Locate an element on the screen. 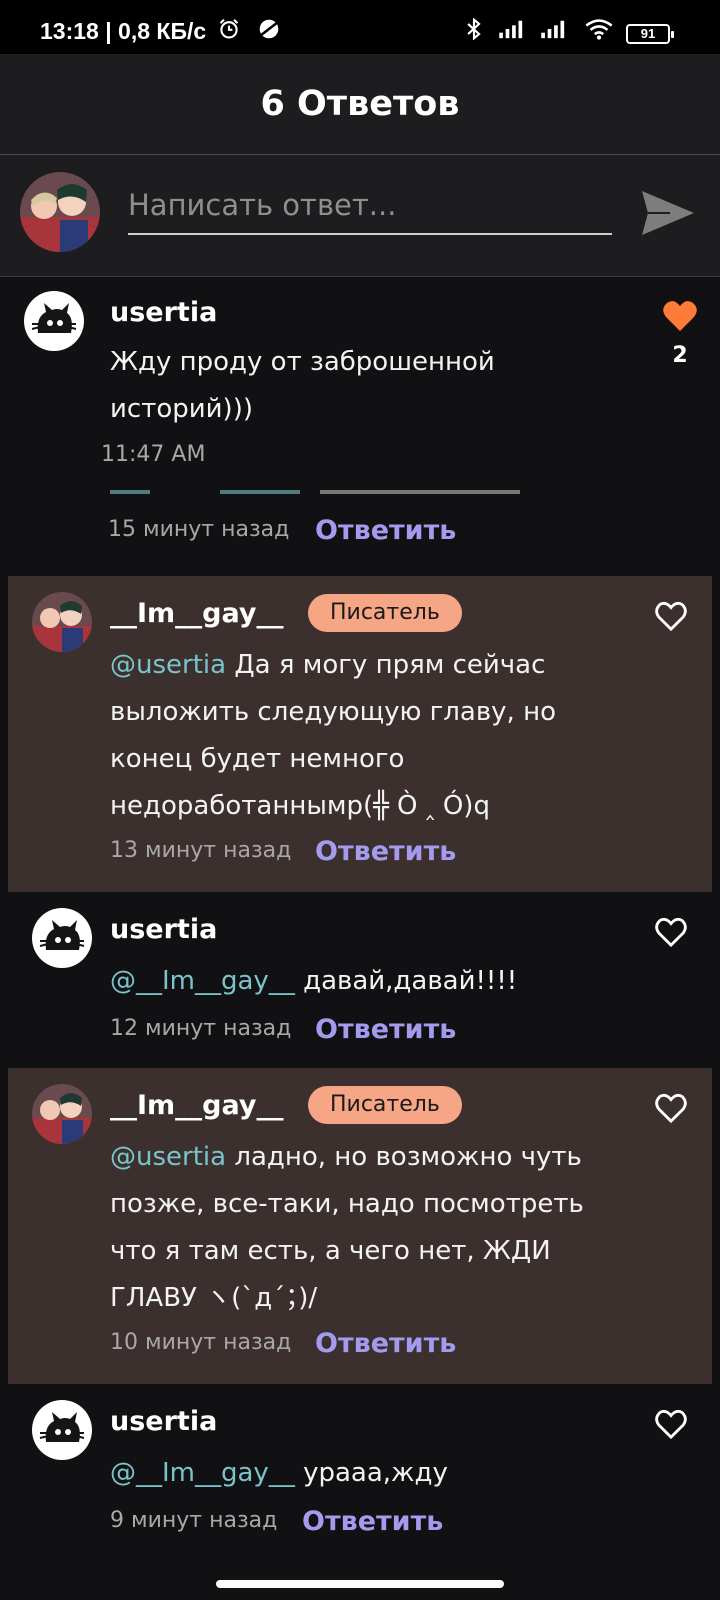 The width and height of the screenshot is (720, 1600). comment-text: Жду проду от заброшенной историй))) is located at coordinates (302, 385).